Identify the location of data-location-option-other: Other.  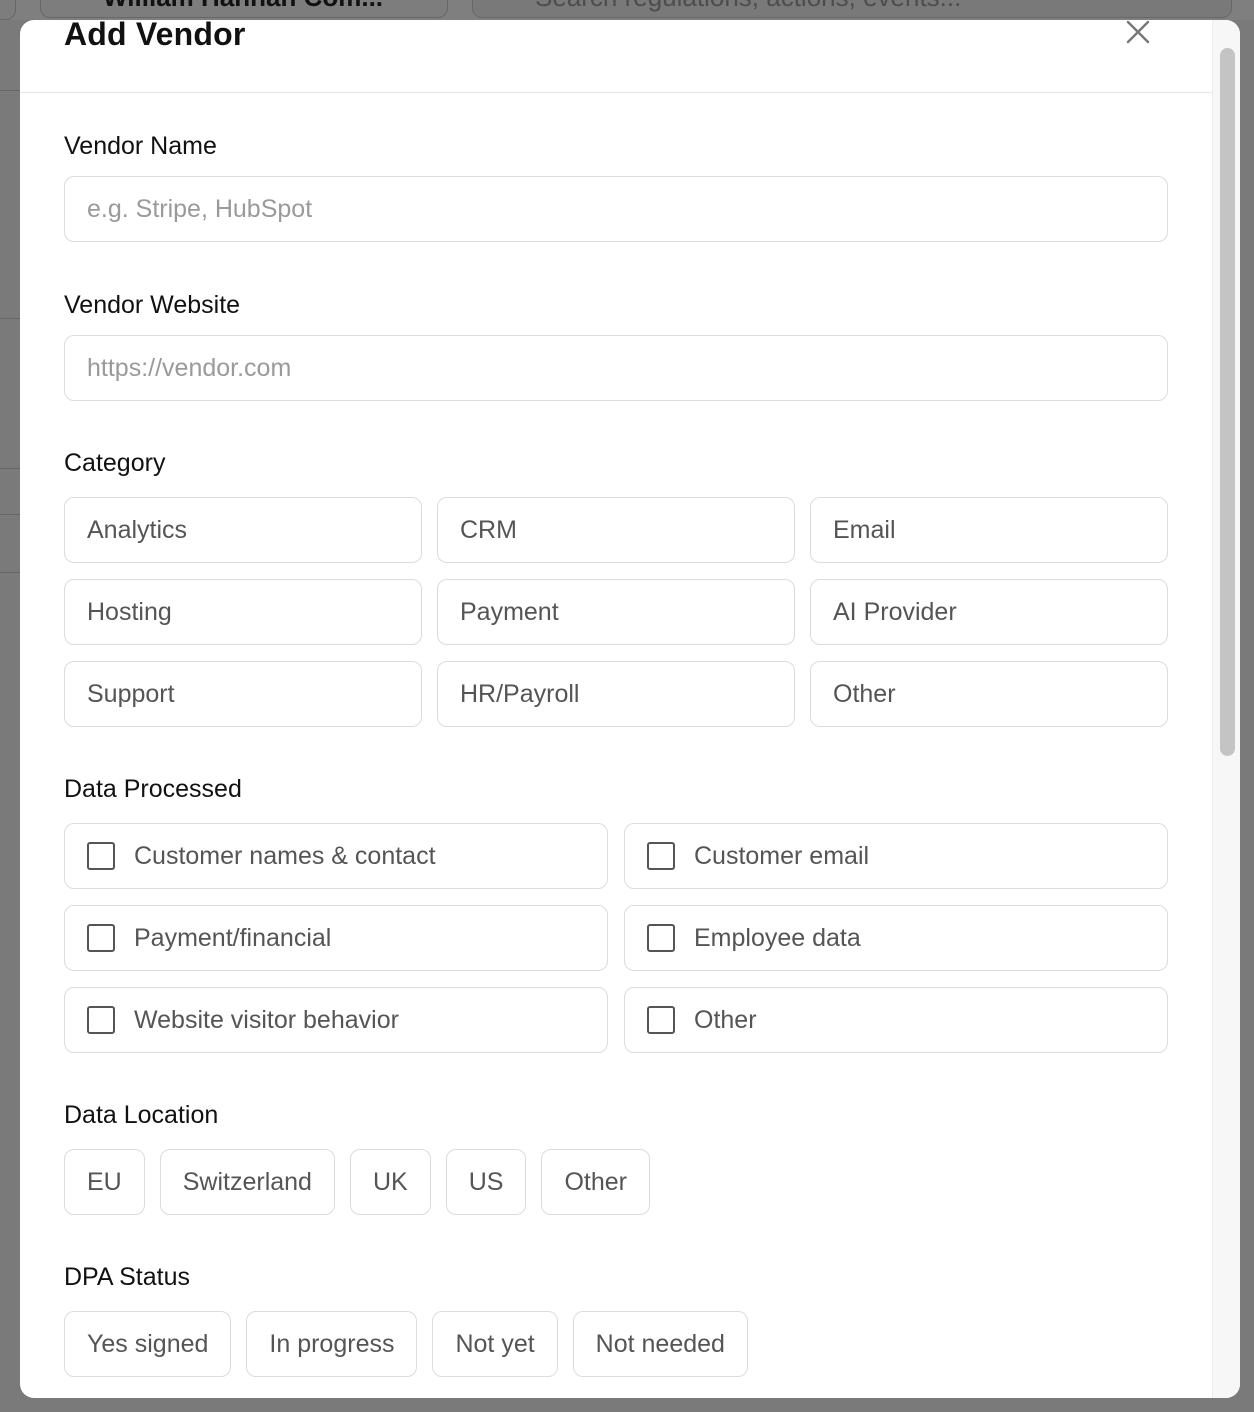
(595, 1182).